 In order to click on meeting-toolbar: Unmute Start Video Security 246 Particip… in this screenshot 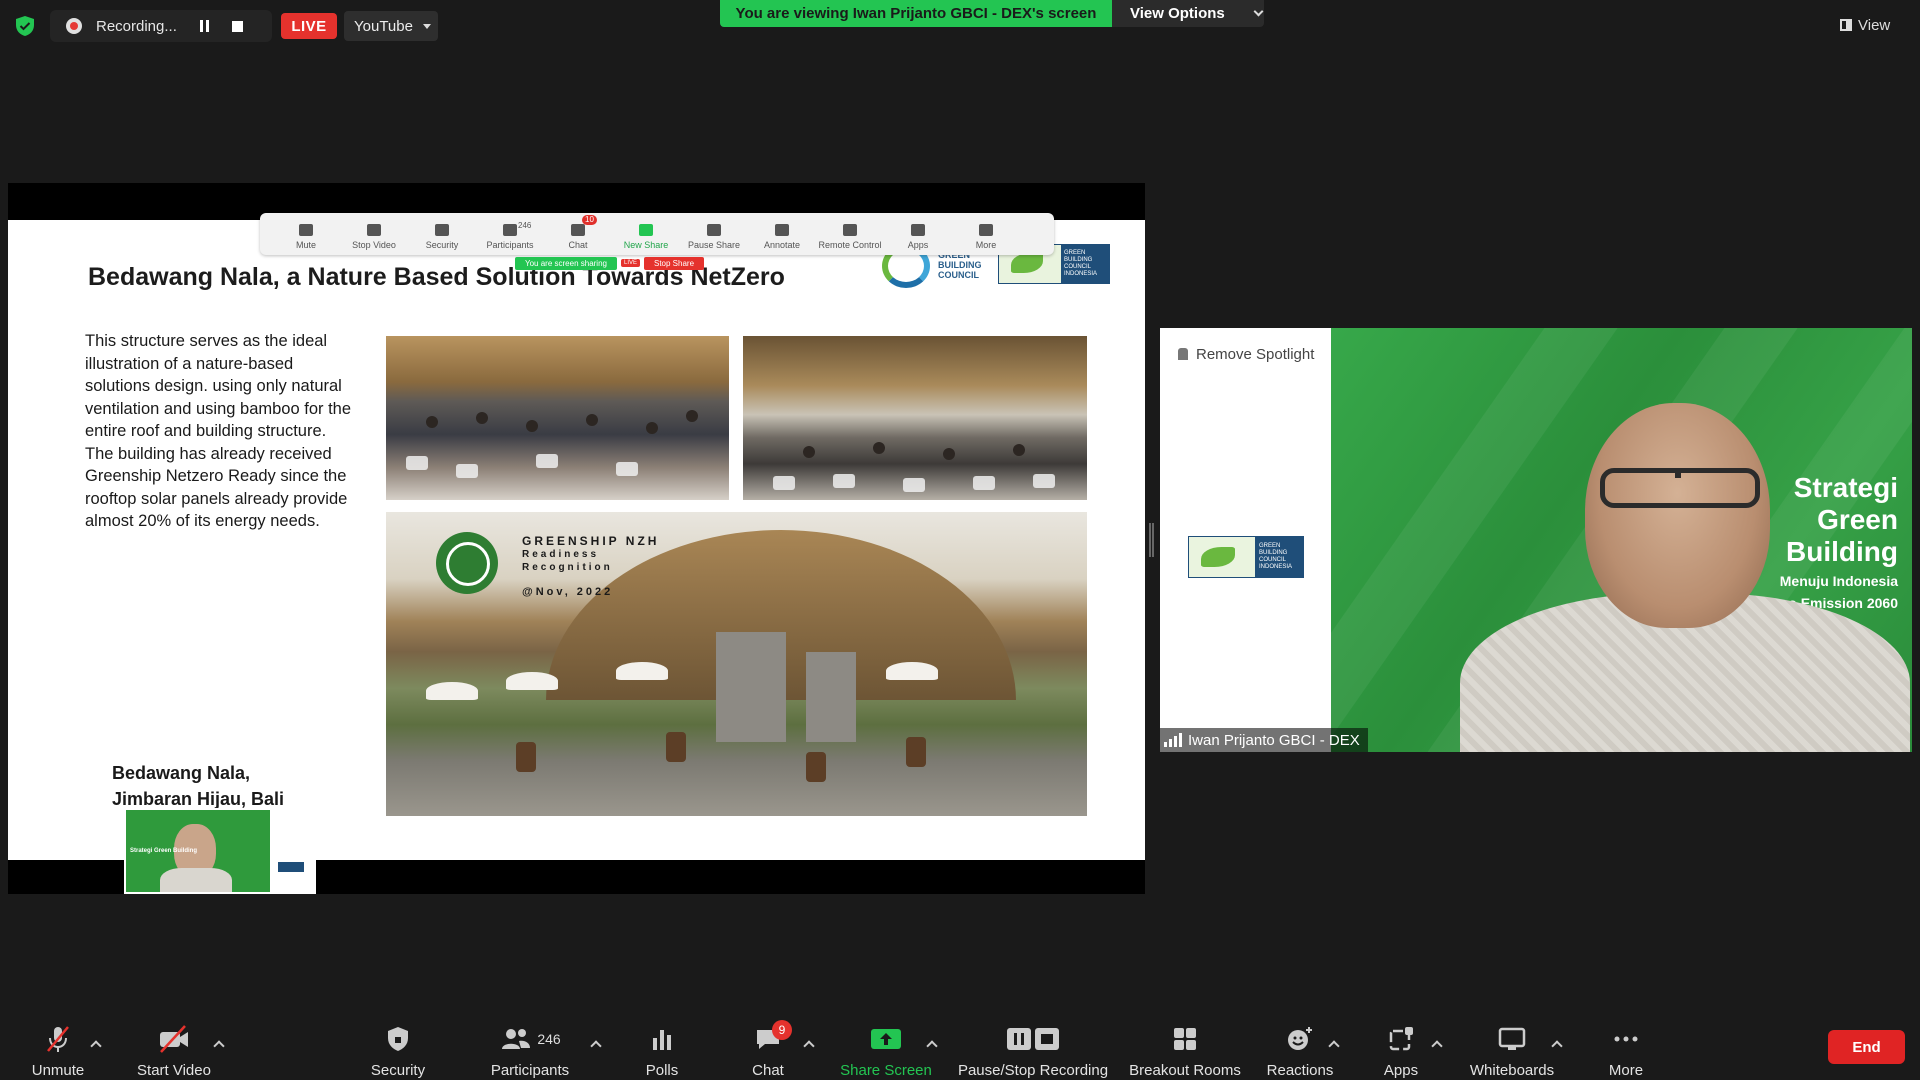, I will do `click(960, 1044)`.